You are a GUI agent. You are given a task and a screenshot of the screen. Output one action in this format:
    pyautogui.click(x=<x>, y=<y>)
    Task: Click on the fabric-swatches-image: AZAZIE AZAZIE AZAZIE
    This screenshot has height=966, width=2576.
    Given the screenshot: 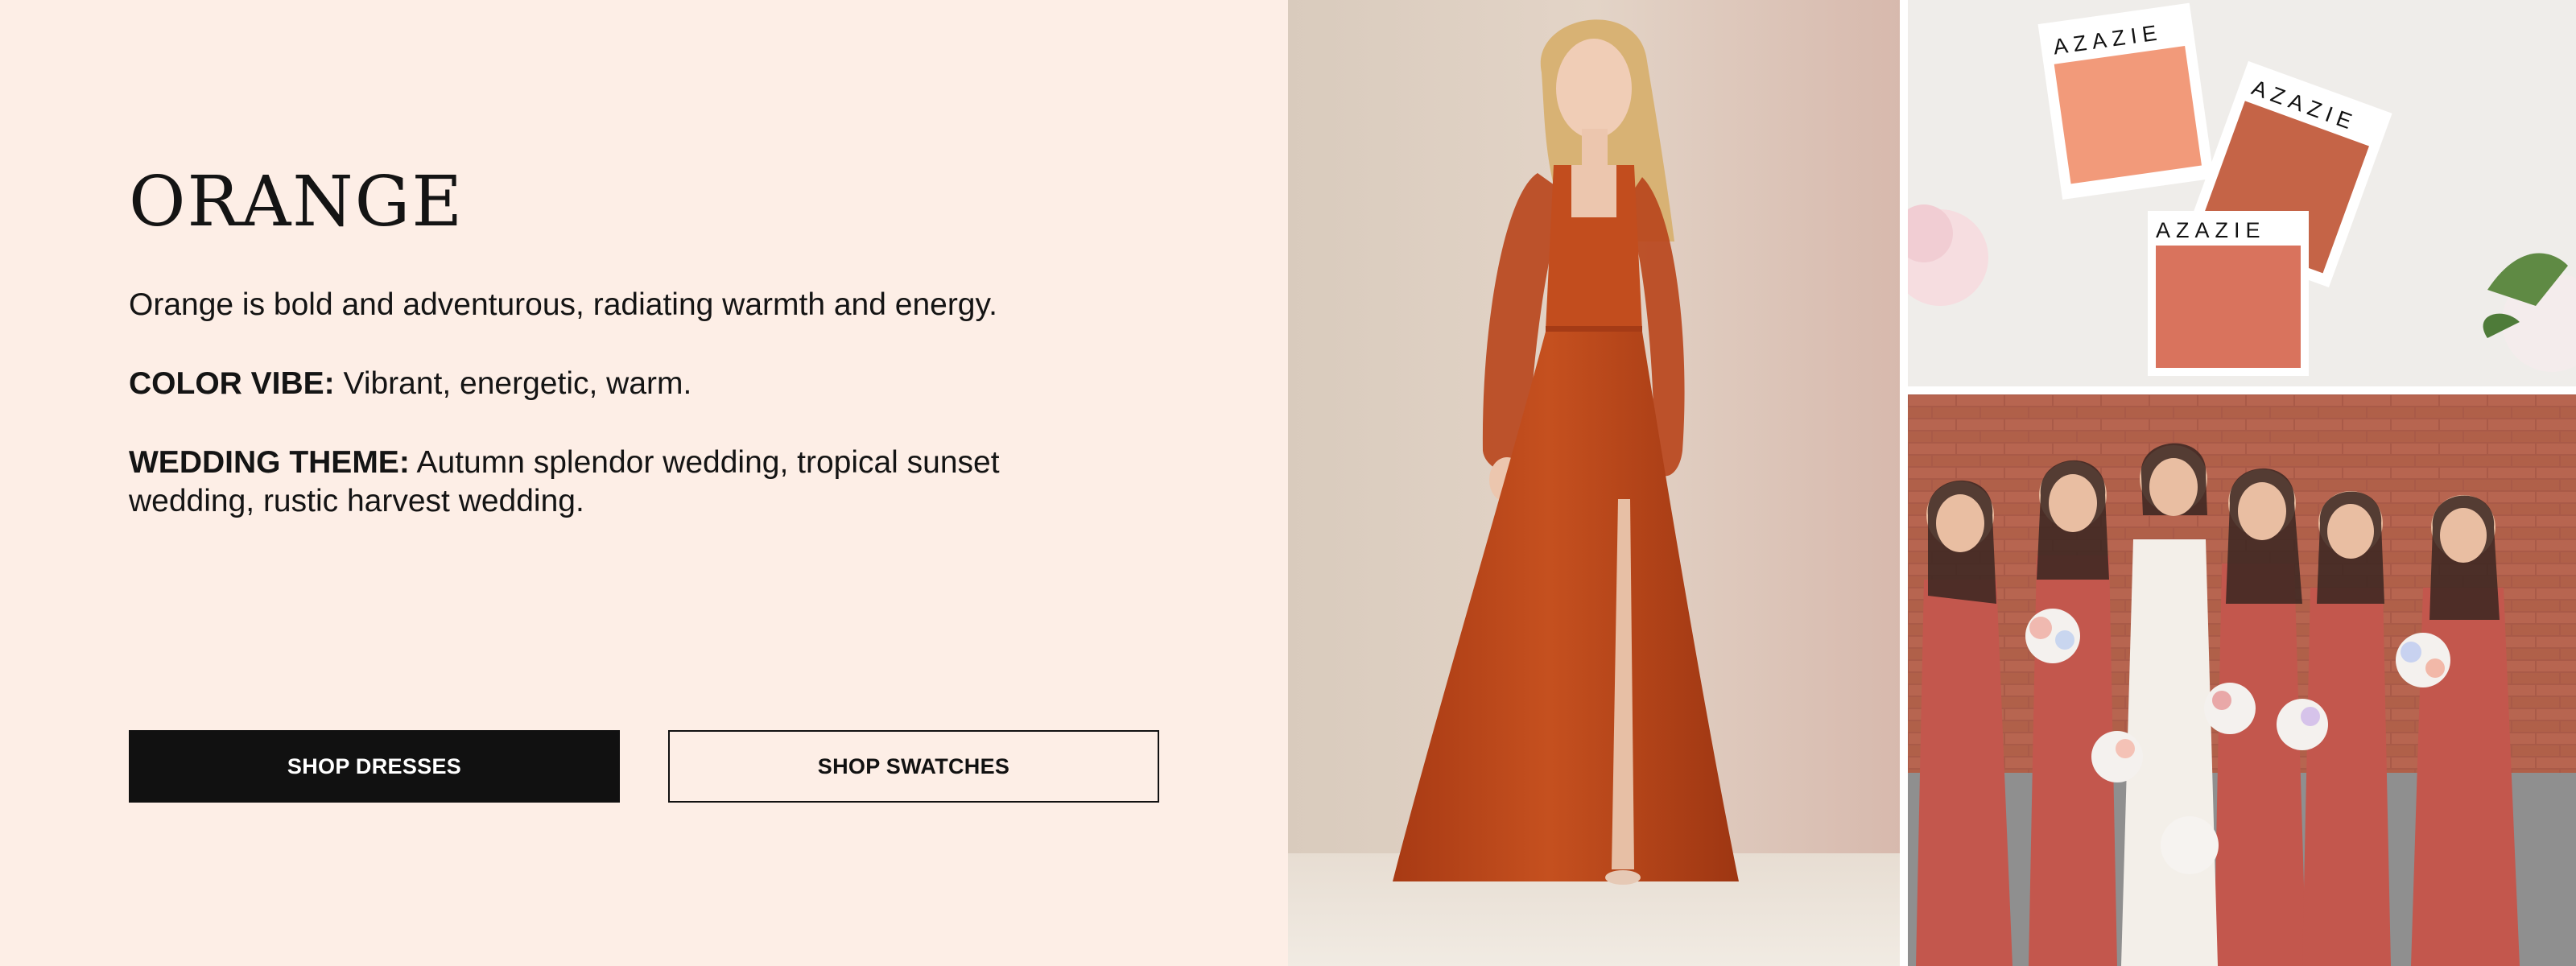 What is the action you would take?
    pyautogui.click(x=2242, y=193)
    